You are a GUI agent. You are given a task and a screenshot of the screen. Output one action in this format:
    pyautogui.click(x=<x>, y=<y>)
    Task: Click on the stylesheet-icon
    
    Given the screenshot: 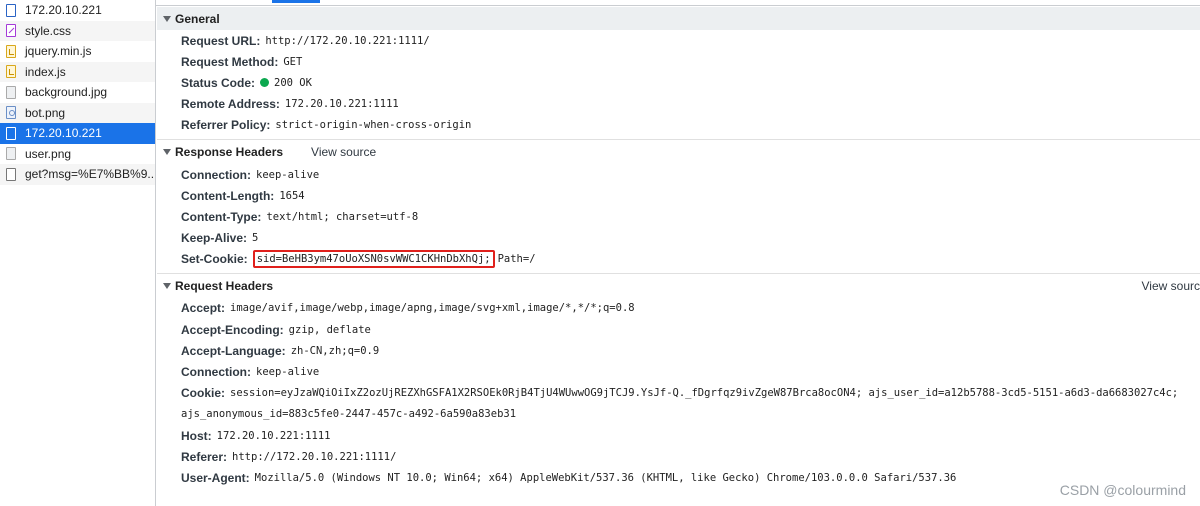 What is the action you would take?
    pyautogui.click(x=11, y=31)
    